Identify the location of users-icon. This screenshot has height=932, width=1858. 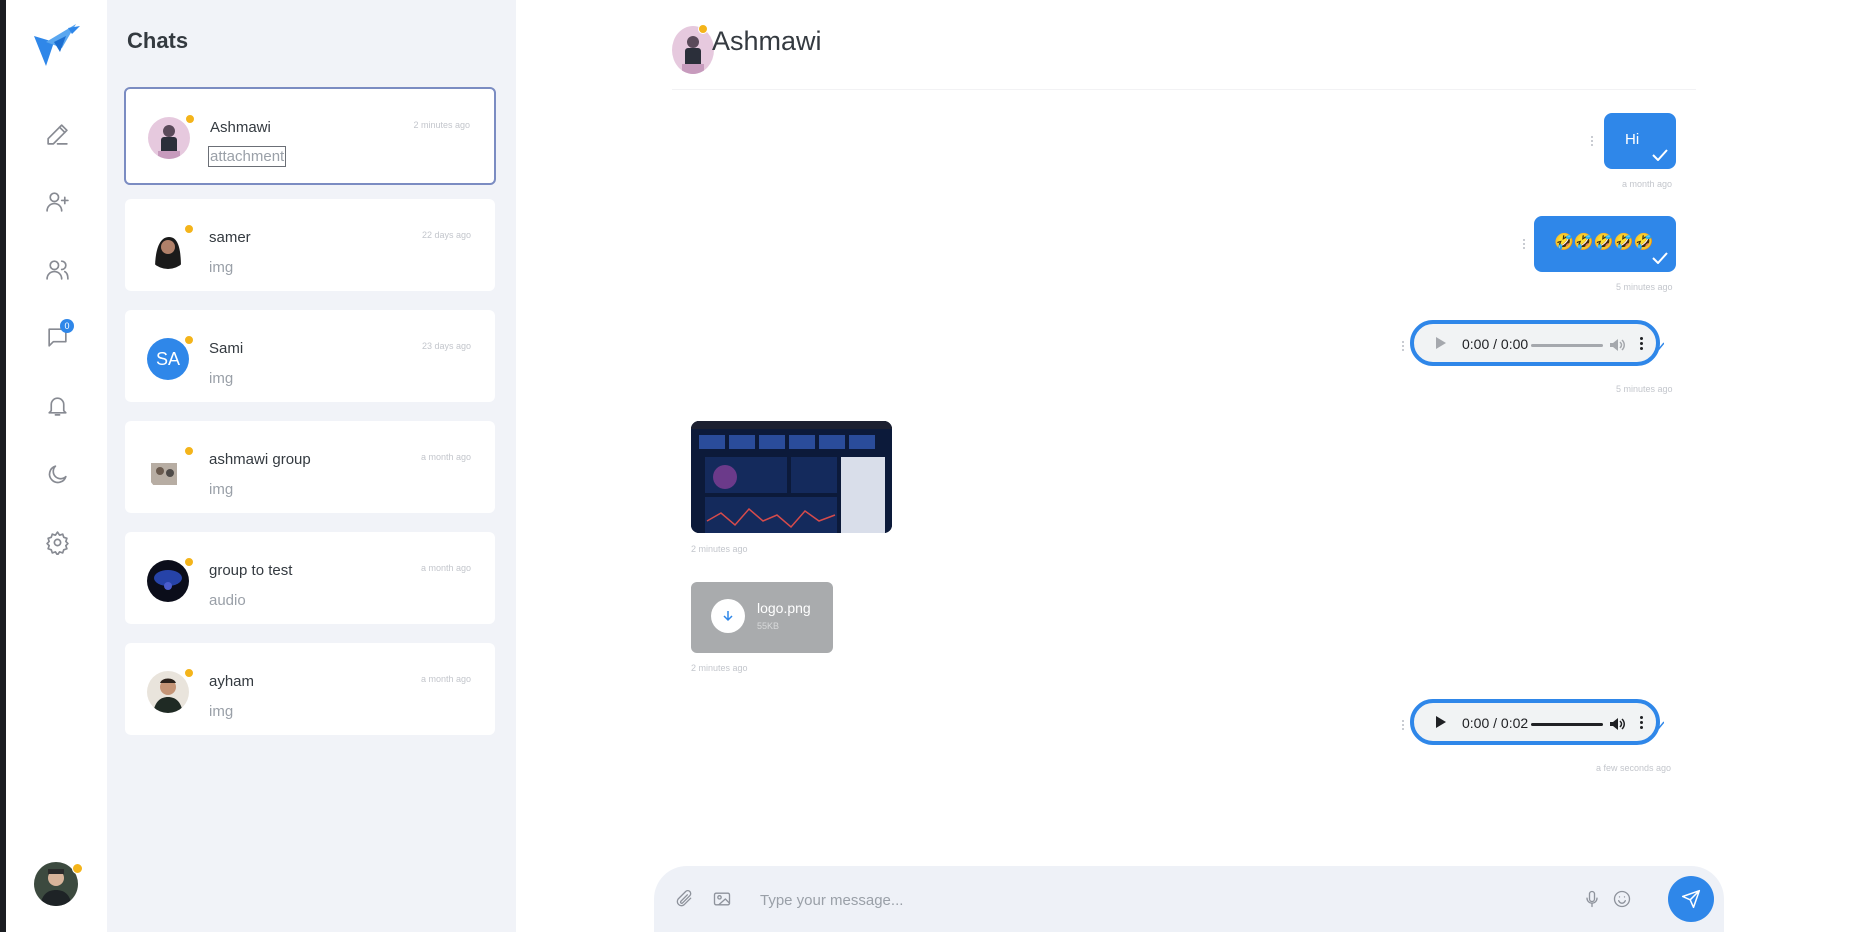
(57, 269).